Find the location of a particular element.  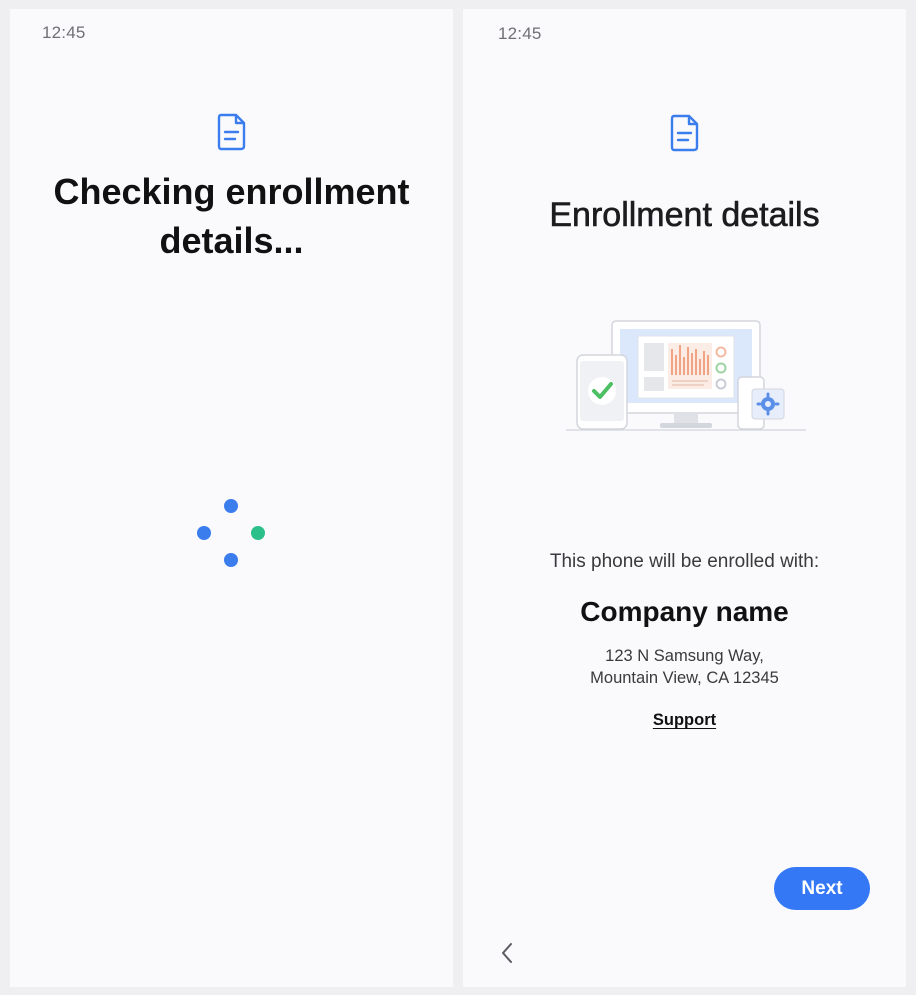

support-link: Support is located at coordinates (684, 720).